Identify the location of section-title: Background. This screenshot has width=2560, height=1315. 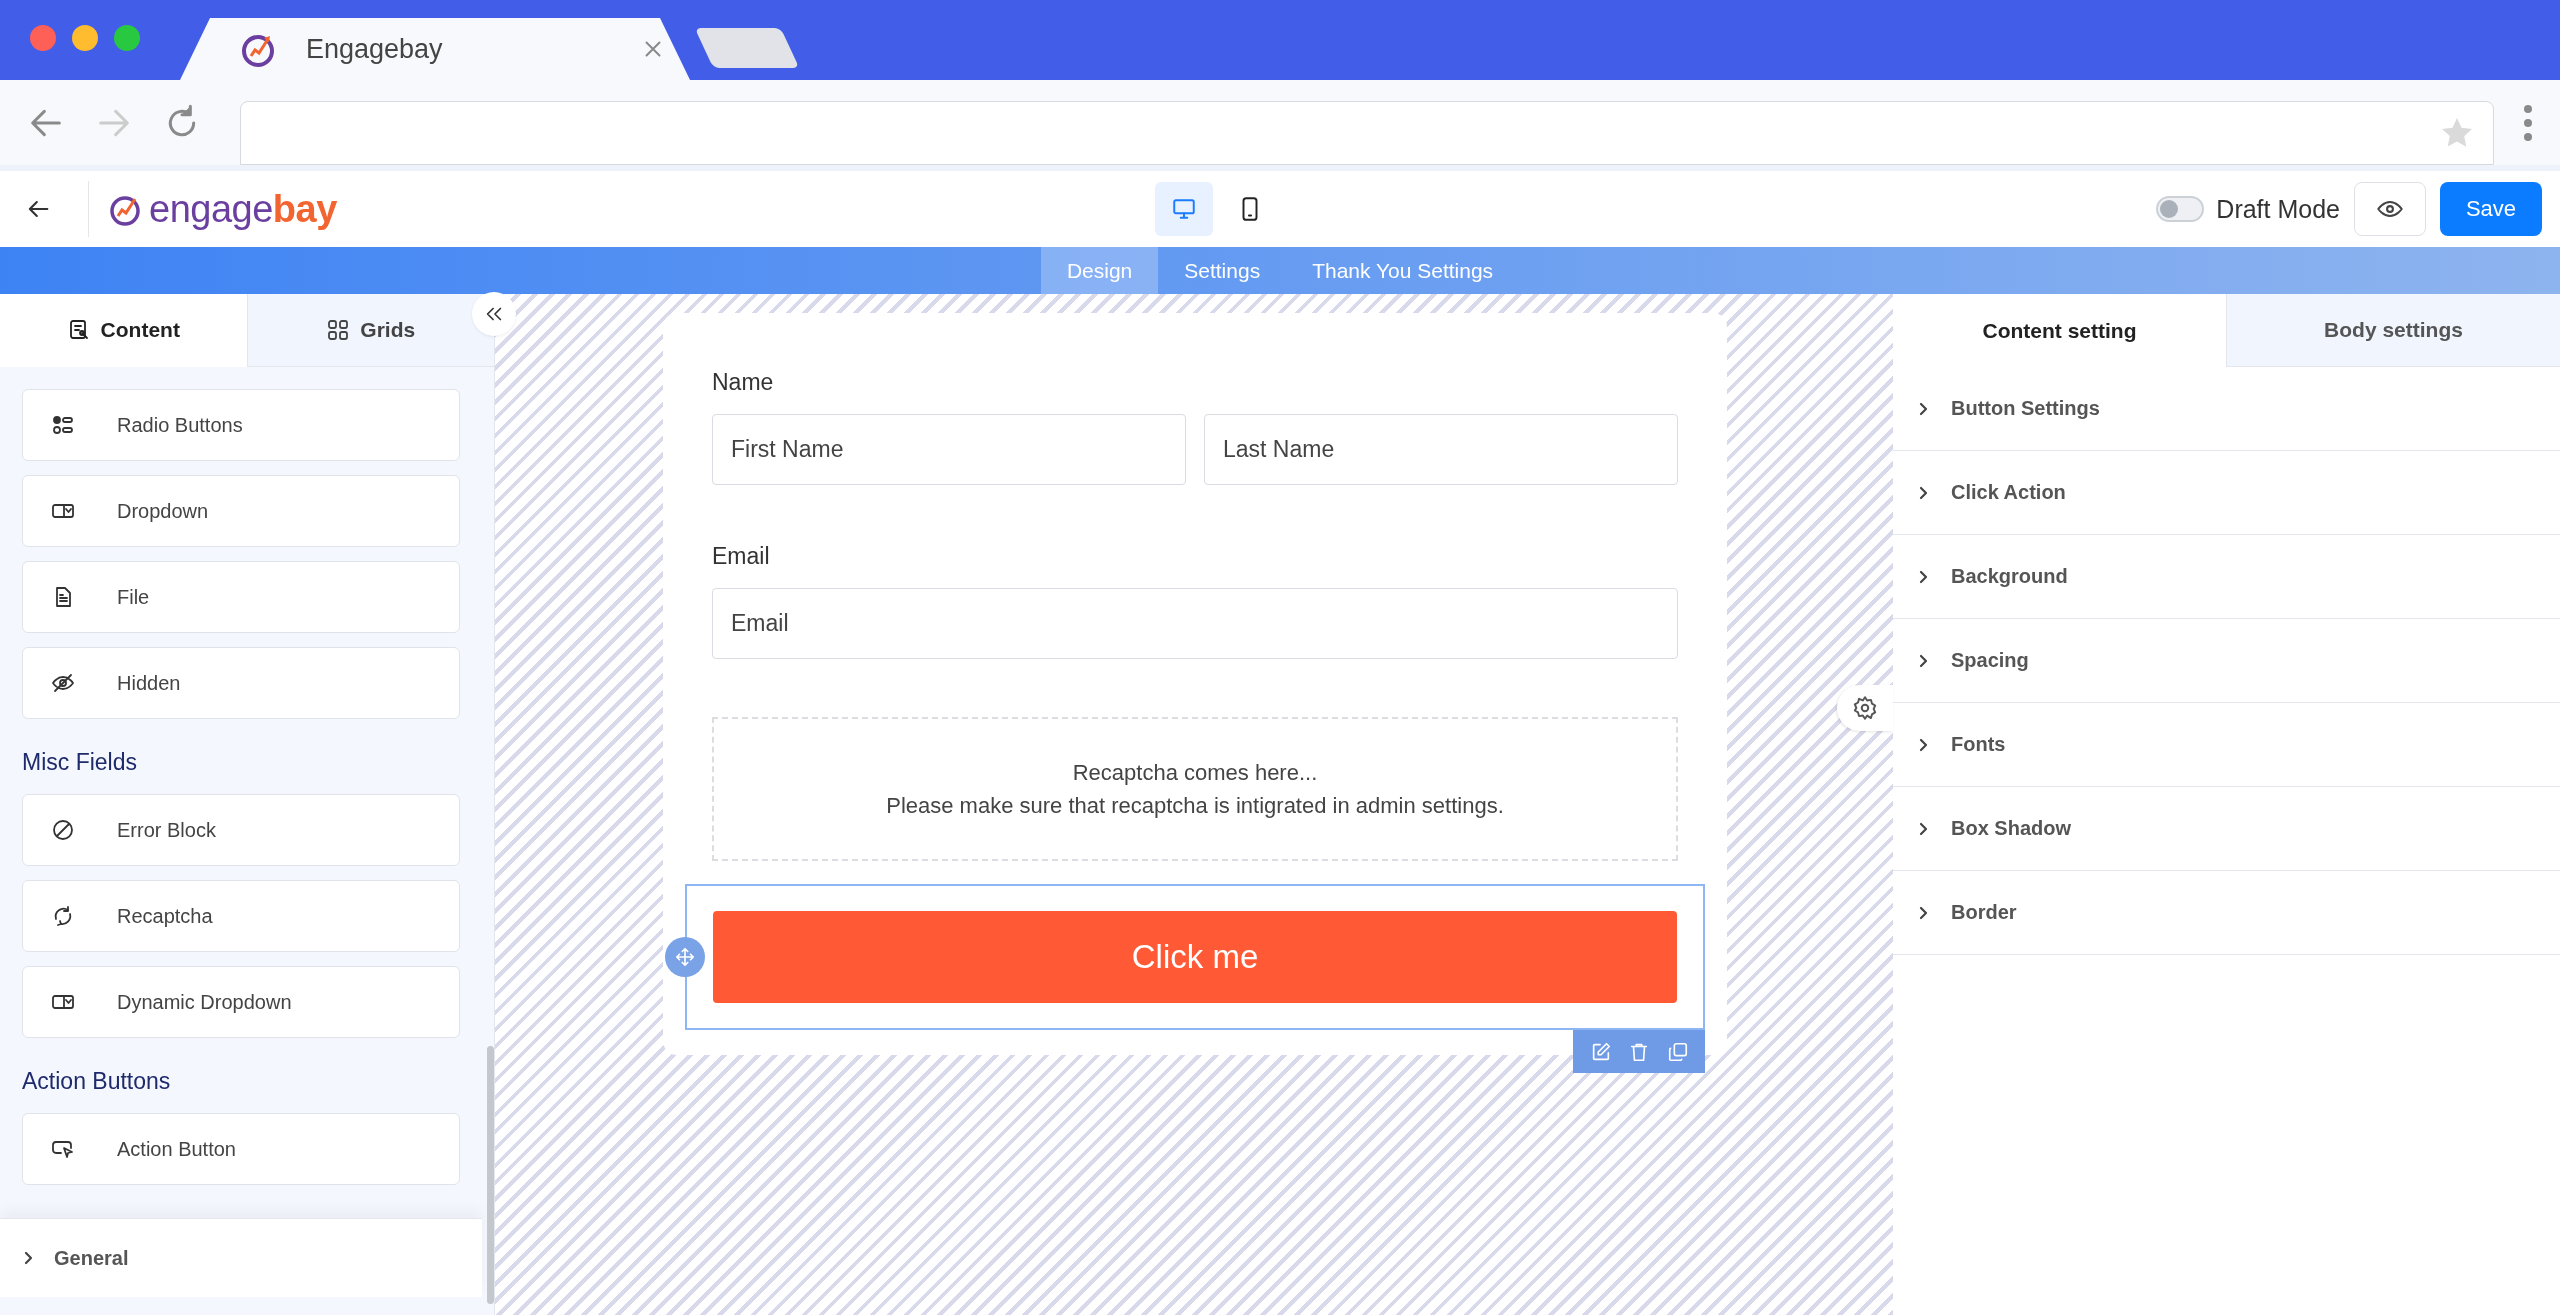
(2009, 576).